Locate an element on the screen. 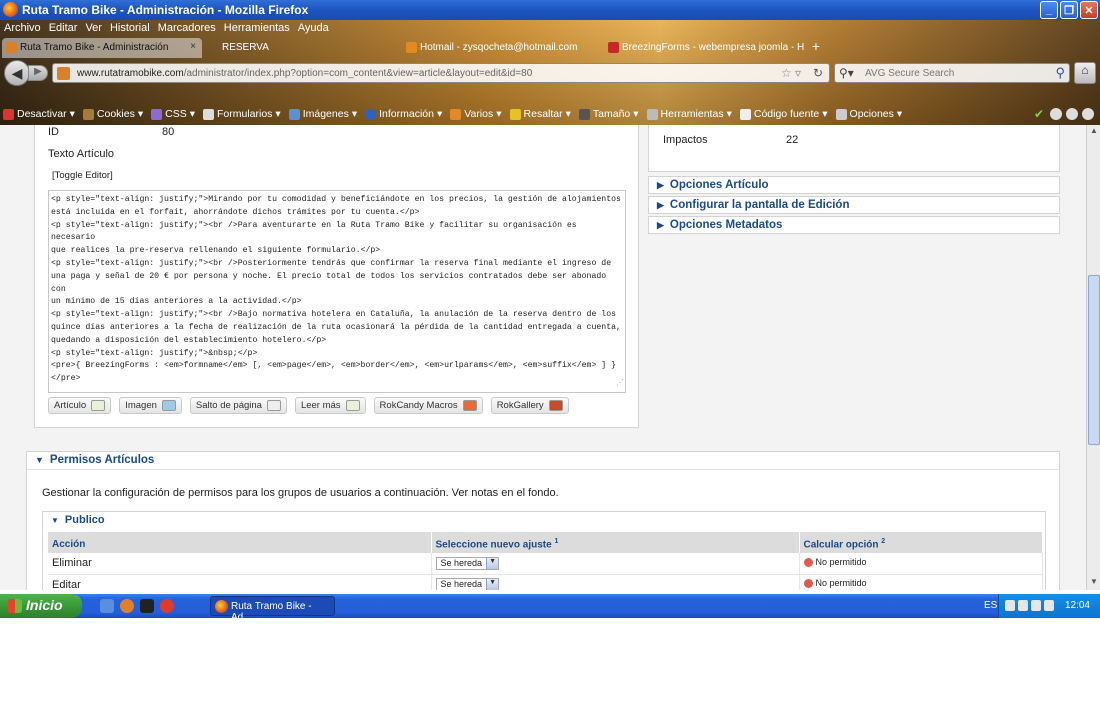 Image resolution: width=1100 pixels, height=705 pixels. menu-marcadores: Marcadores is located at coordinates (187, 28).